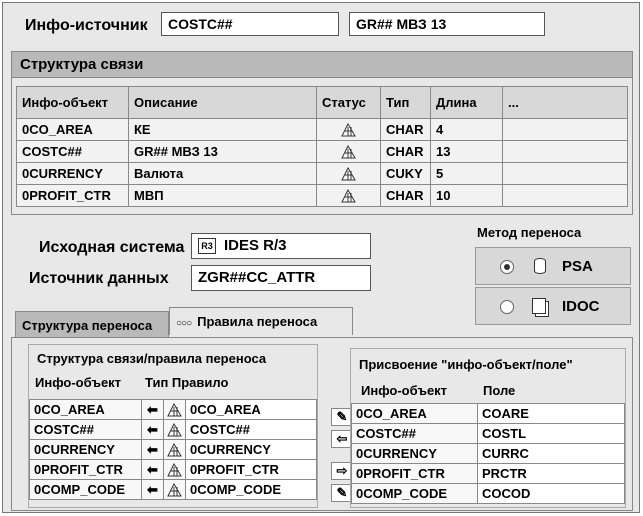  I want to click on table-row: 0PROFIT_CTR PRCTR, so click(488, 473).